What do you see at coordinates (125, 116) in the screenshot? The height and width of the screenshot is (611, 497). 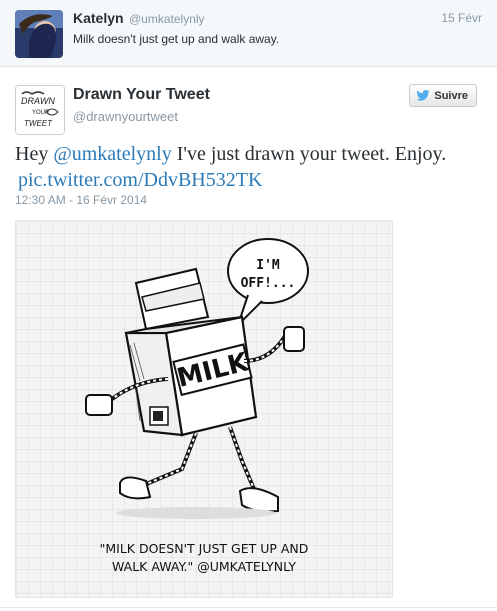 I see `author-handle: @drawnyourtweet` at bounding box center [125, 116].